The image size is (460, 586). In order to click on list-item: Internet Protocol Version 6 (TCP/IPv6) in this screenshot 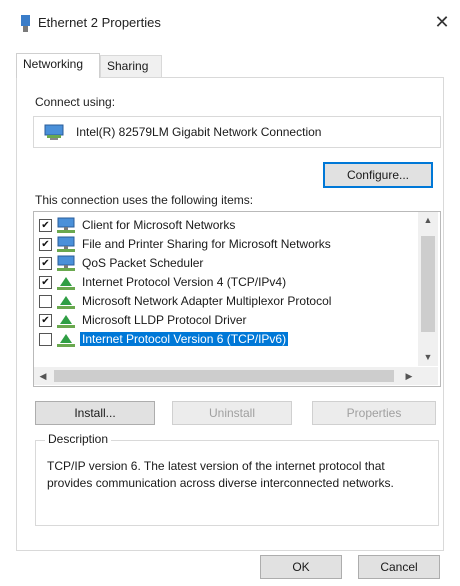, I will do `click(226, 339)`.